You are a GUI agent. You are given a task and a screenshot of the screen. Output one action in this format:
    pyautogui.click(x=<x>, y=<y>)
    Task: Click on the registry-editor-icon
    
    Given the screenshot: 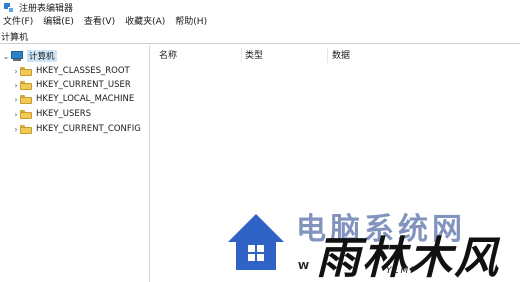 What is the action you would take?
    pyautogui.click(x=9, y=7)
    